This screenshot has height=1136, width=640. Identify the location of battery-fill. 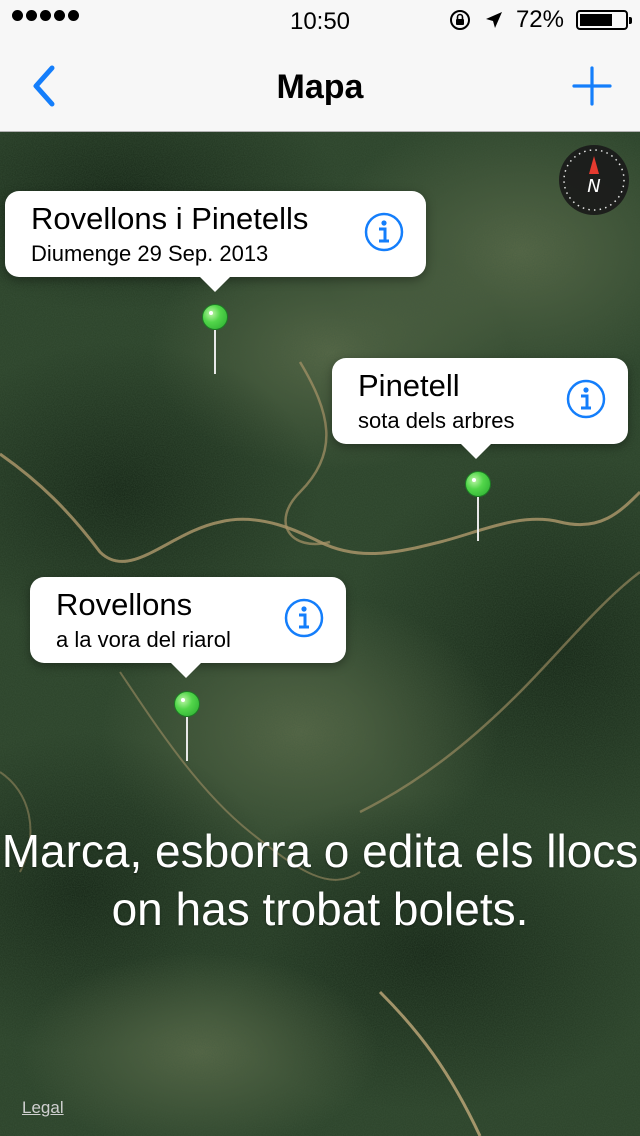
(596, 20).